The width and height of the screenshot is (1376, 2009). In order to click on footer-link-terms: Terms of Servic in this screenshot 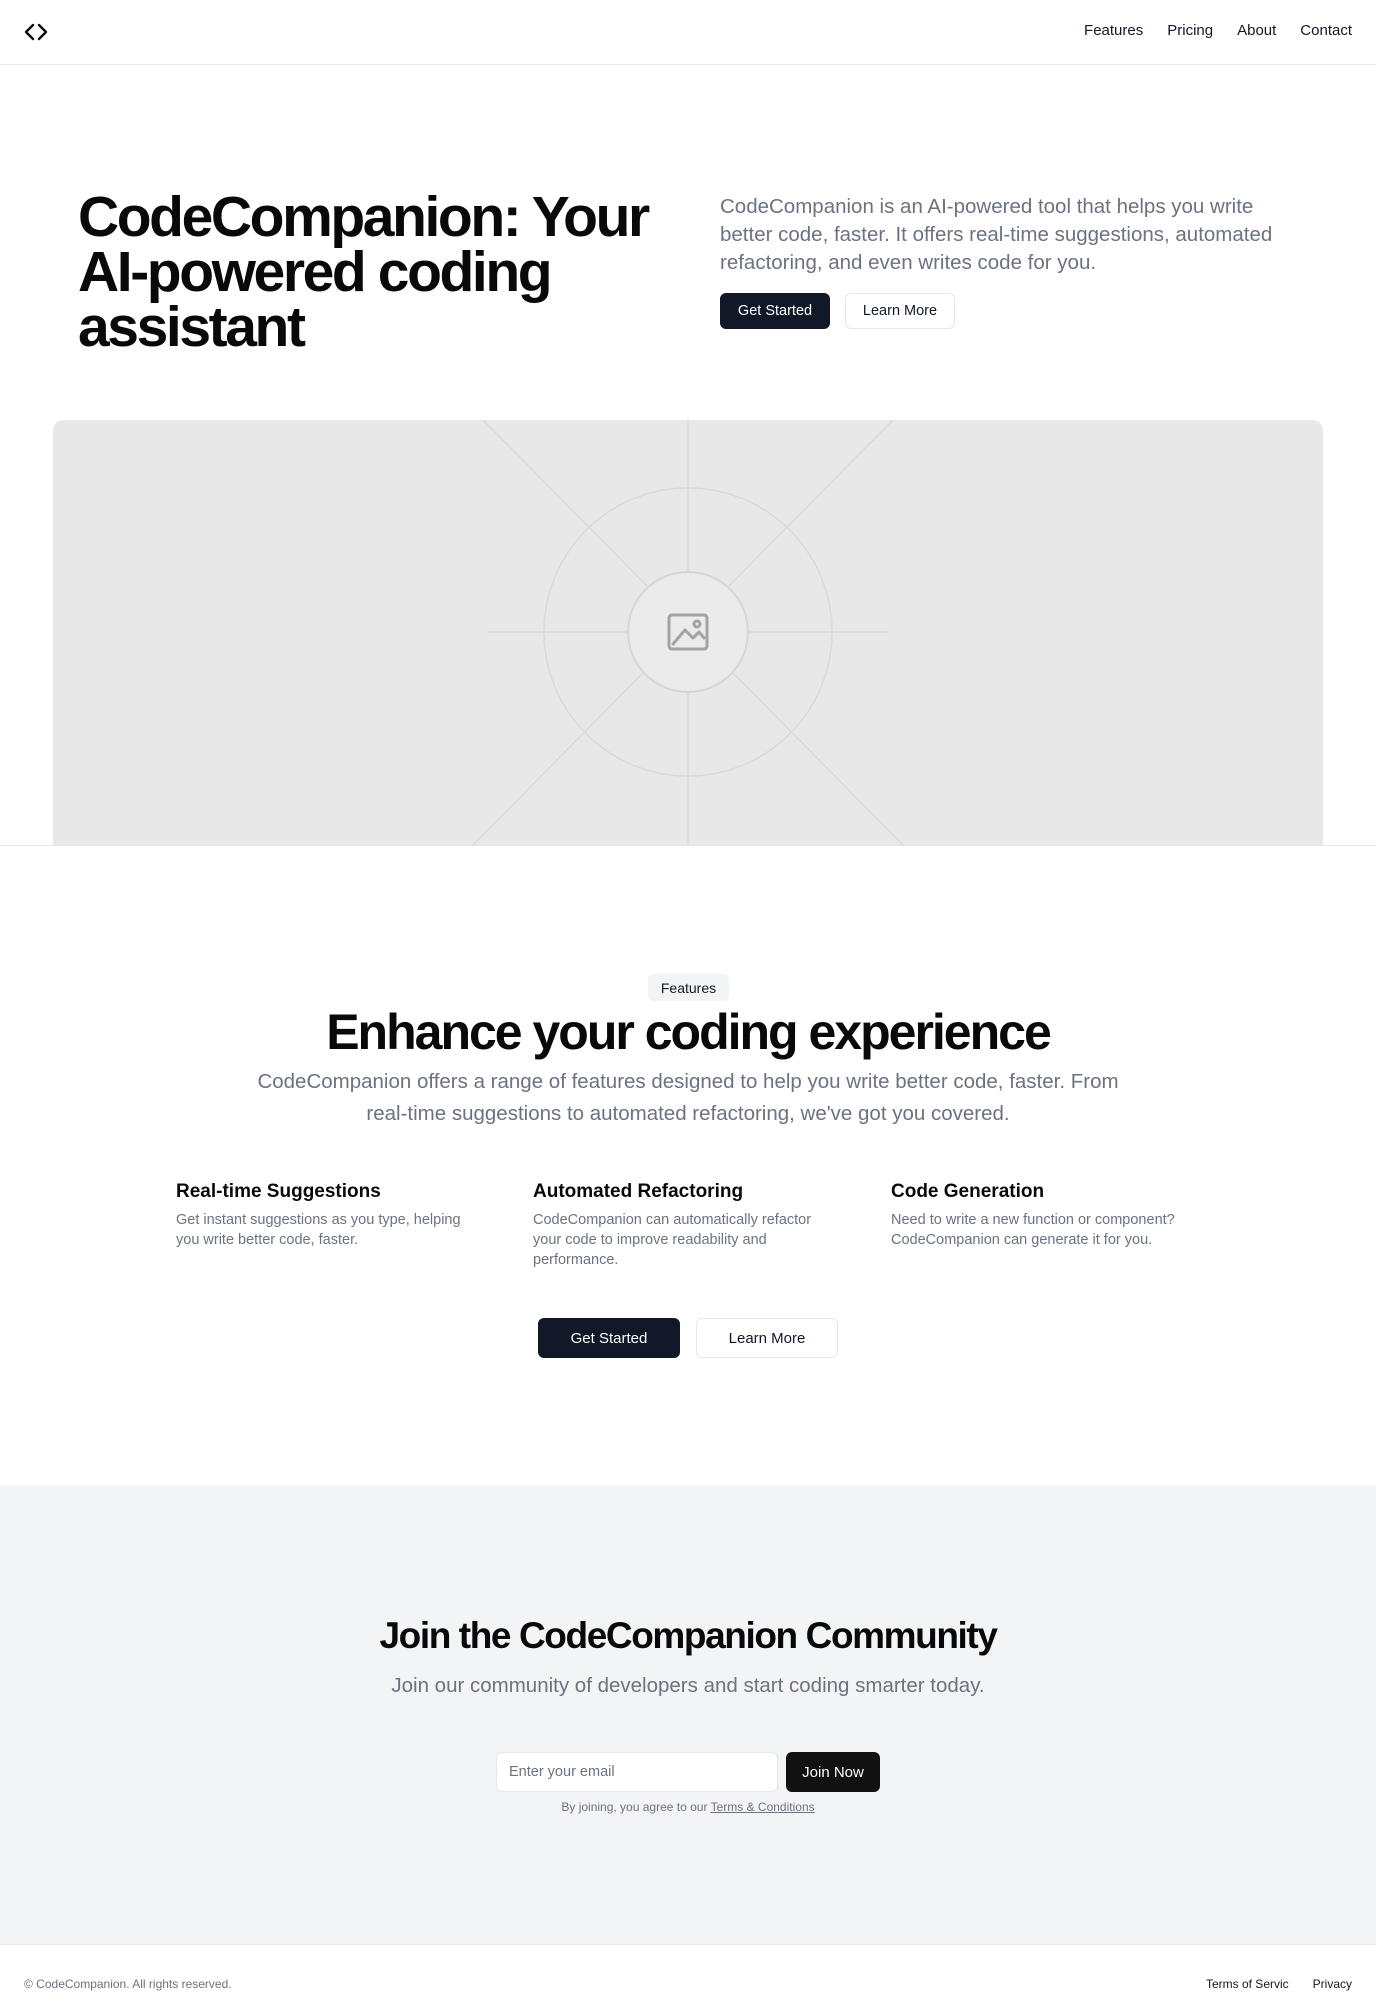, I will do `click(1247, 1984)`.